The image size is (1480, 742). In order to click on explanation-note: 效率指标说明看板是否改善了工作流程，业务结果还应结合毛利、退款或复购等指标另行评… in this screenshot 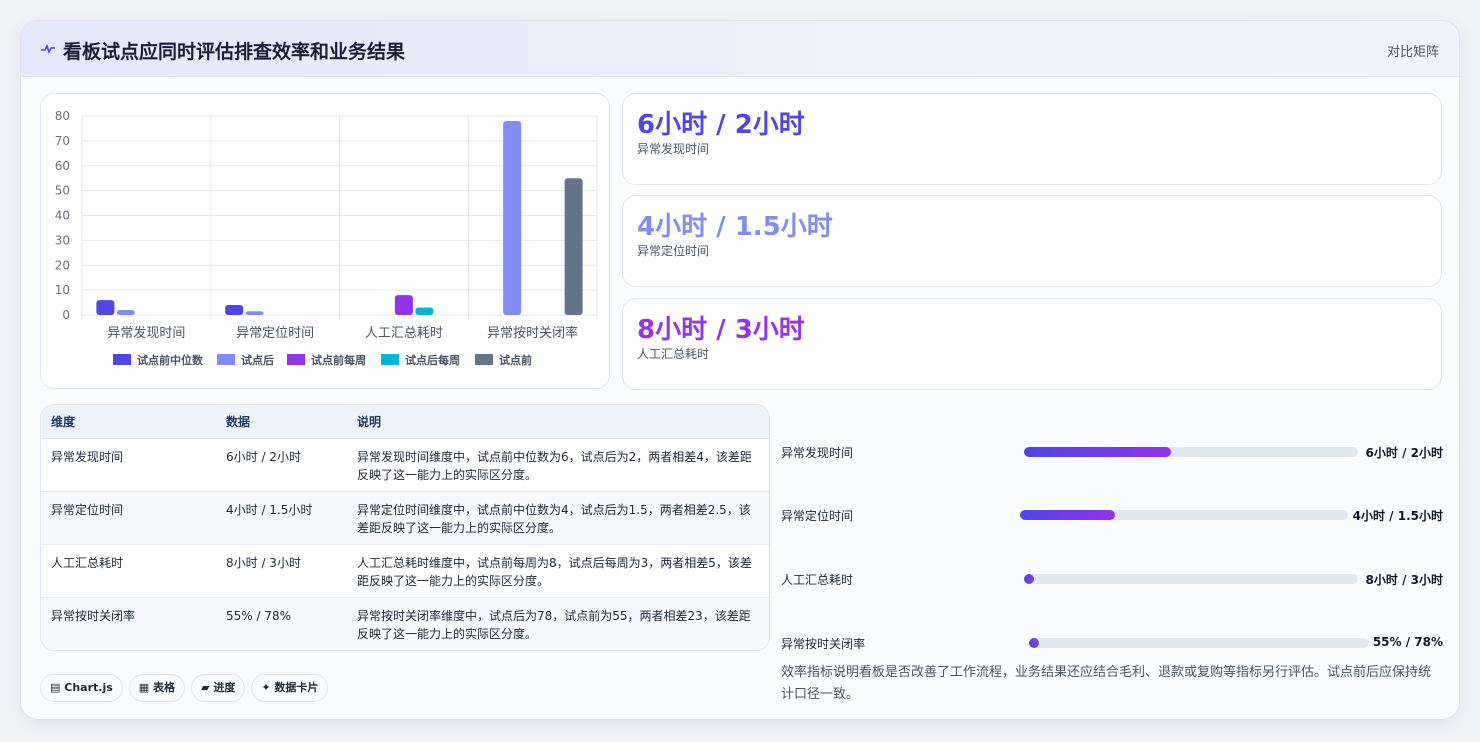, I will do `click(1106, 683)`.